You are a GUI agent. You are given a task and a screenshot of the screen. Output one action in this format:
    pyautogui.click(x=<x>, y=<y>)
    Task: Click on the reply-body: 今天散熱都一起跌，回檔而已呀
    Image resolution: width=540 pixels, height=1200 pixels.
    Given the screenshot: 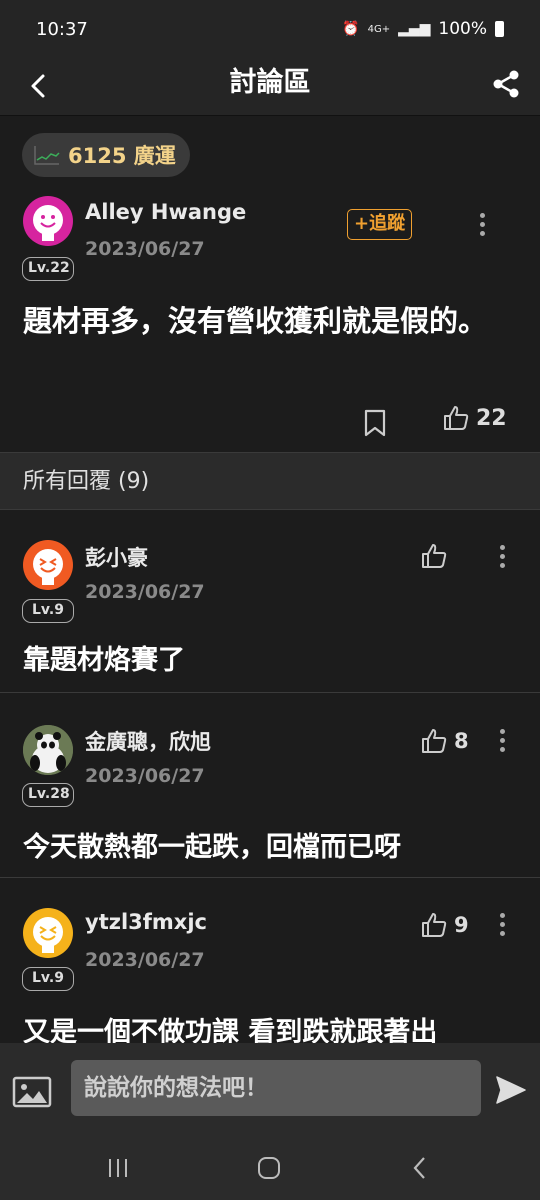 What is the action you would take?
    pyautogui.click(x=212, y=847)
    